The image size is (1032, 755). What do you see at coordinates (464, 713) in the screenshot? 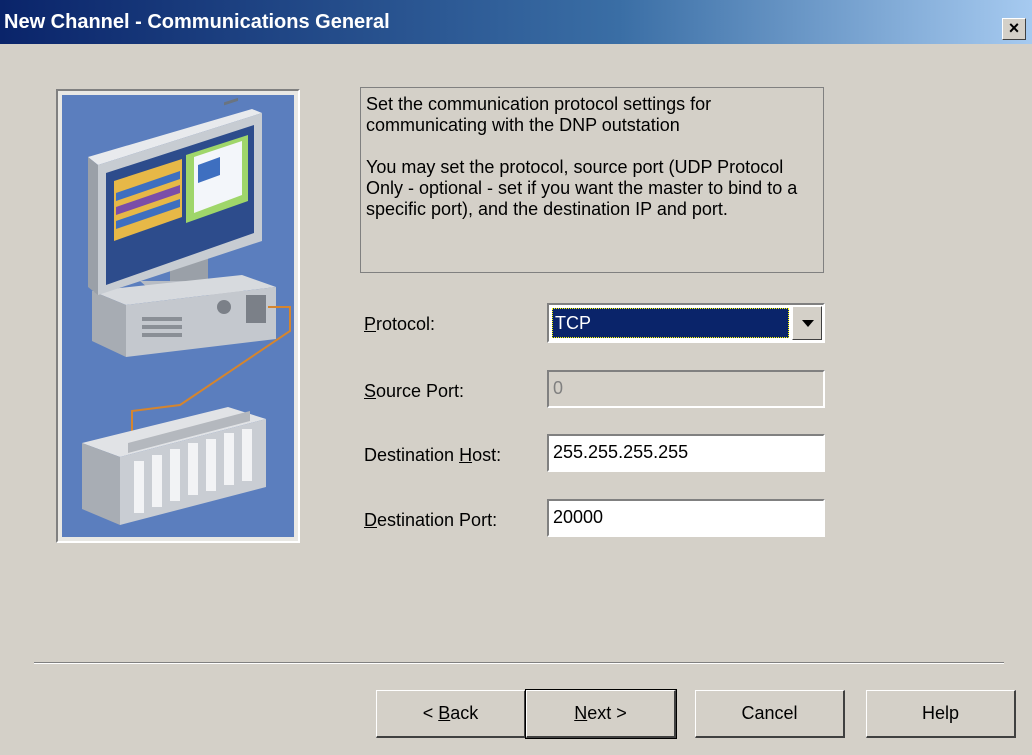
I see `back-button-rest: ack` at bounding box center [464, 713].